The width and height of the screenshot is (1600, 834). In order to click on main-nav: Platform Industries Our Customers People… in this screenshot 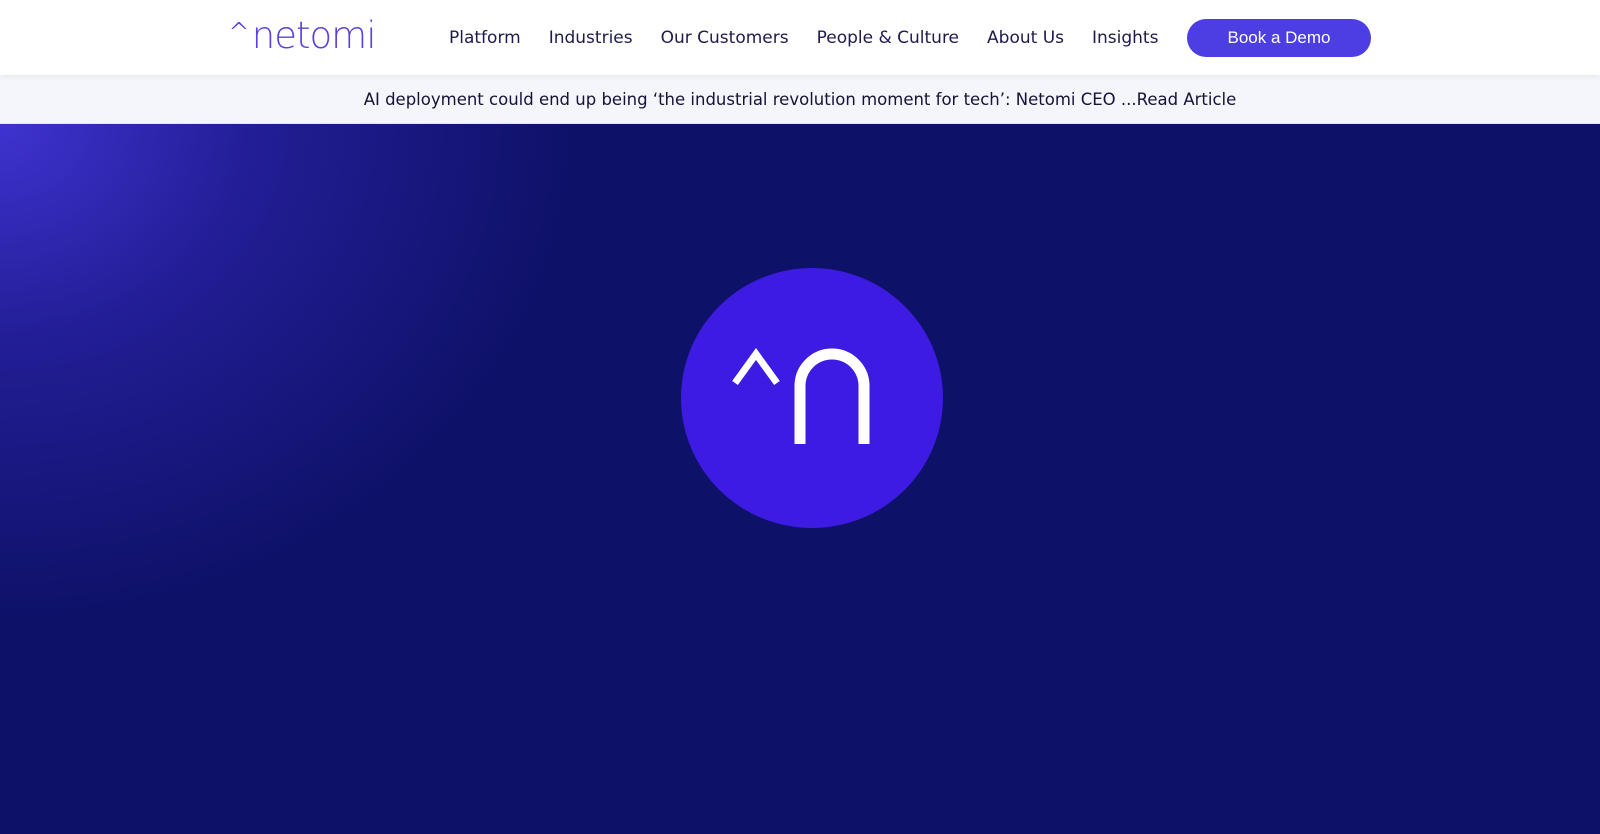, I will do `click(817, 37)`.